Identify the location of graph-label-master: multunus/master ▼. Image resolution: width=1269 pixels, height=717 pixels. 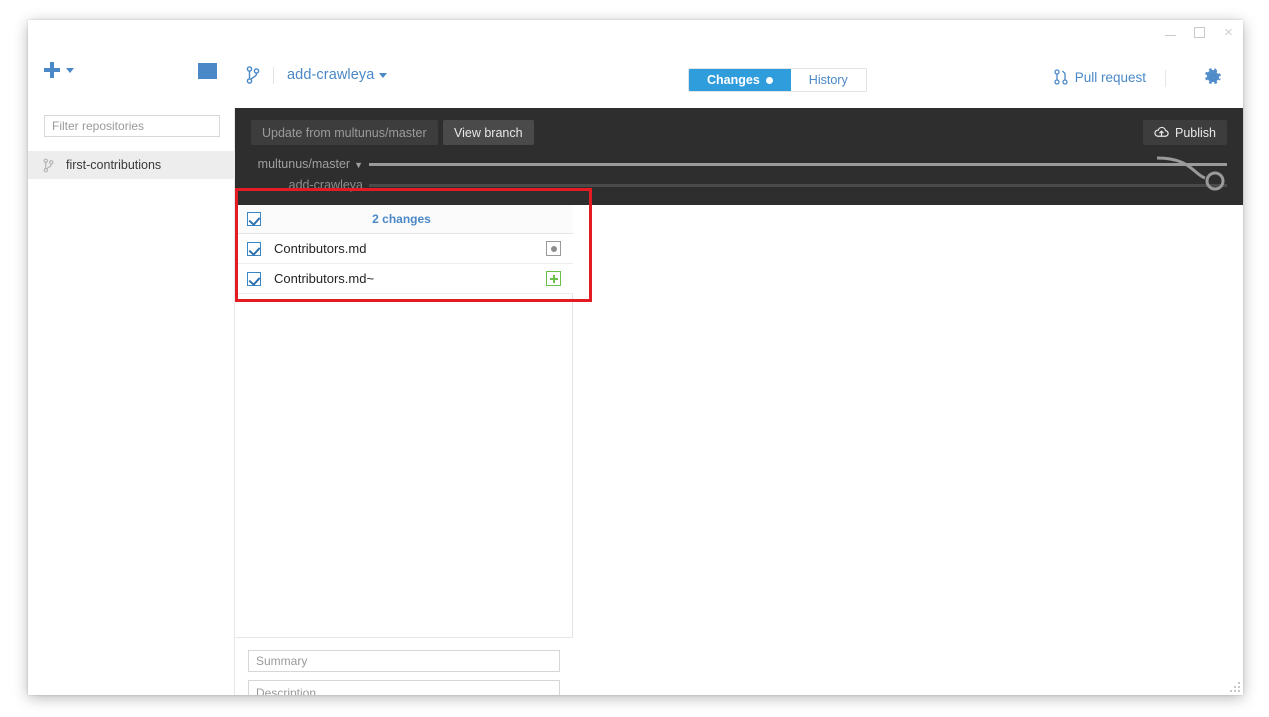
(302, 164).